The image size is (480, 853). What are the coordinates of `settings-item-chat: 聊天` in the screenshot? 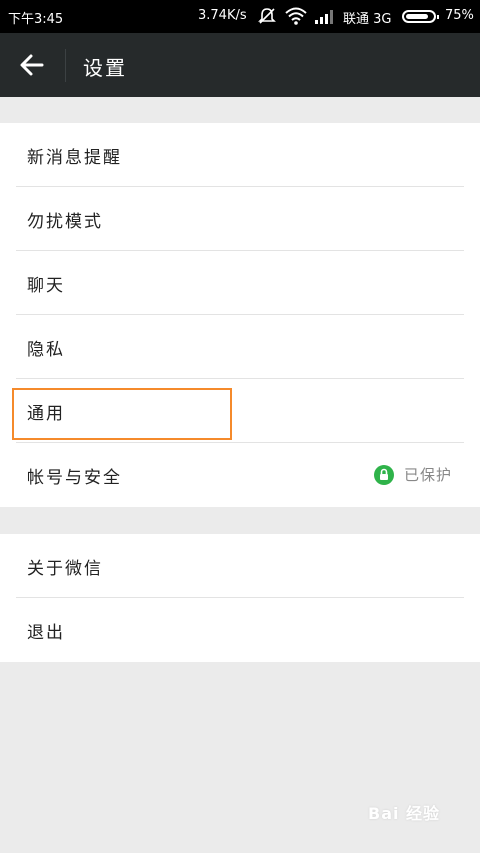 It's located at (240, 283).